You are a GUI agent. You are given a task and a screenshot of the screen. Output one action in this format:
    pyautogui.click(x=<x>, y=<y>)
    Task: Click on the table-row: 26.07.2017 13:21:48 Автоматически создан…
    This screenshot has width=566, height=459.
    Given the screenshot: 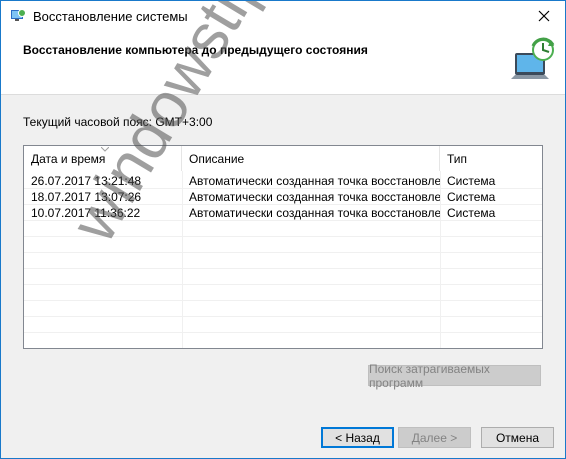 What is the action you would take?
    pyautogui.click(x=283, y=181)
    